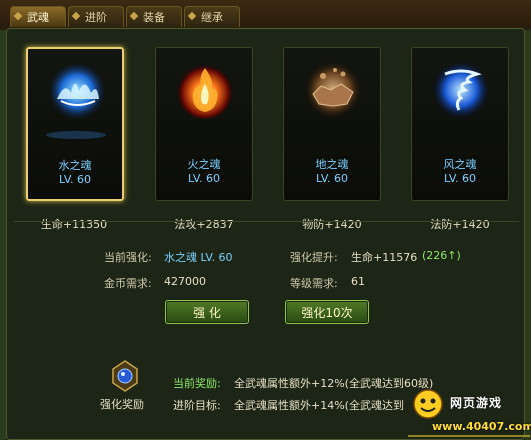  Describe the element at coordinates (327, 312) in the screenshot. I see `enhance-ten-button: 强化10次` at that location.